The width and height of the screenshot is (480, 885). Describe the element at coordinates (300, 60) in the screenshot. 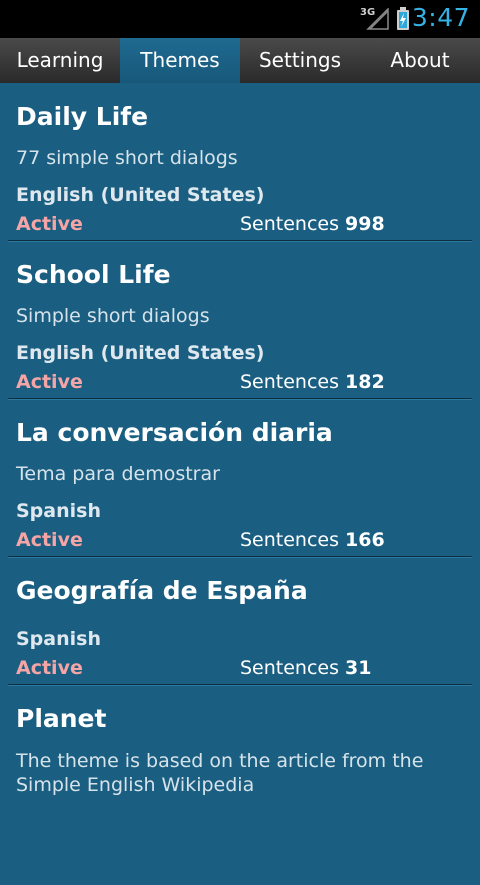

I see `tab-settings: Settings` at that location.